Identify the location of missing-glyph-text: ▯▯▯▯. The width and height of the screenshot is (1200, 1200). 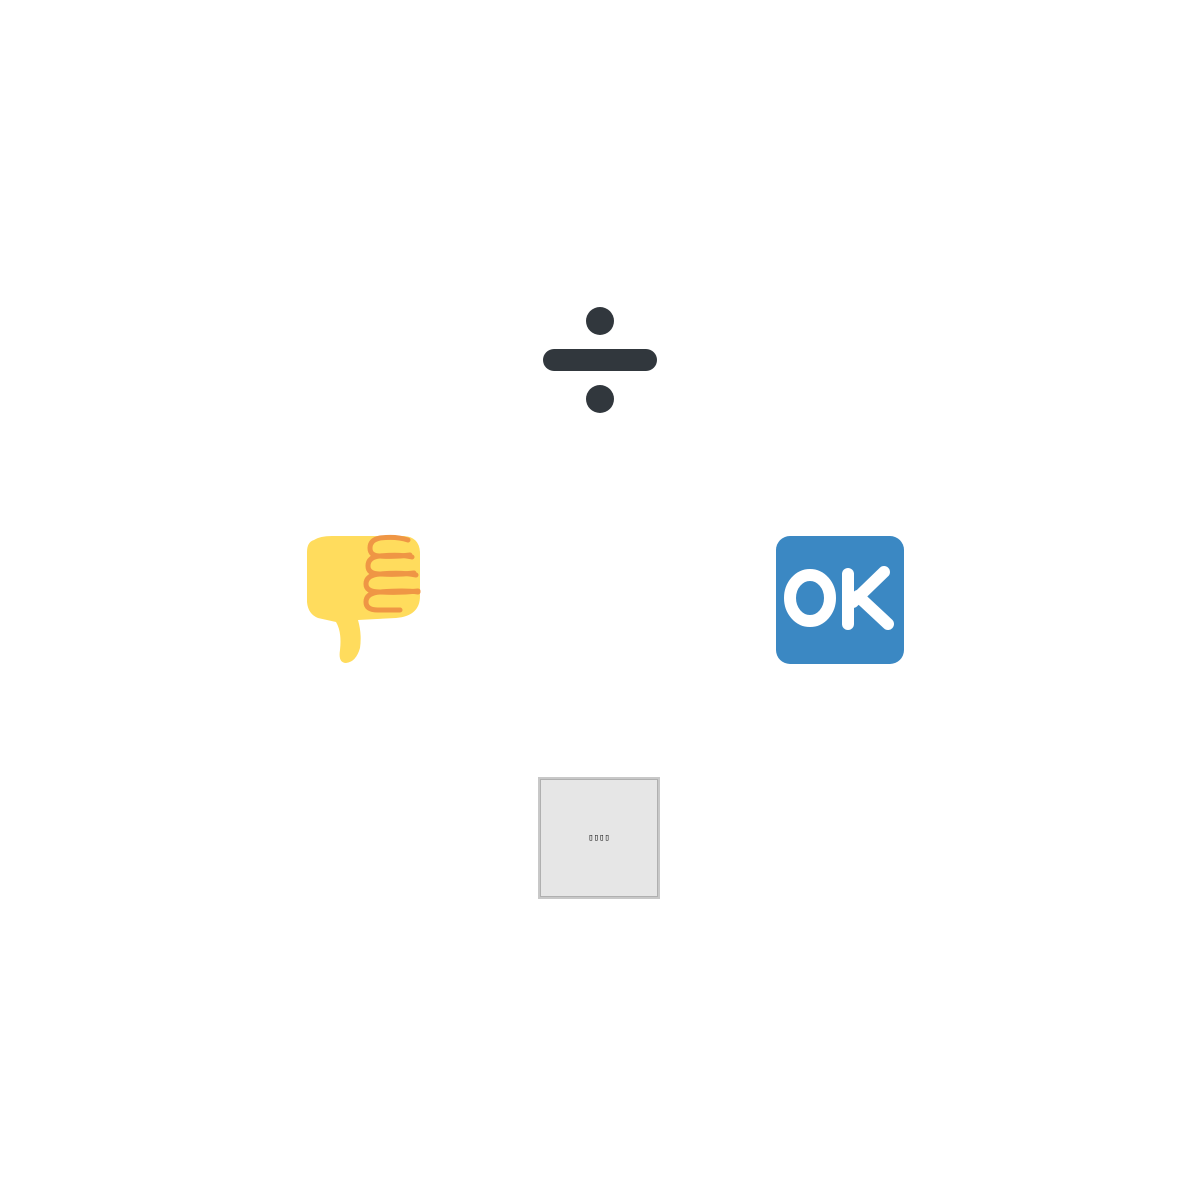
(599, 837).